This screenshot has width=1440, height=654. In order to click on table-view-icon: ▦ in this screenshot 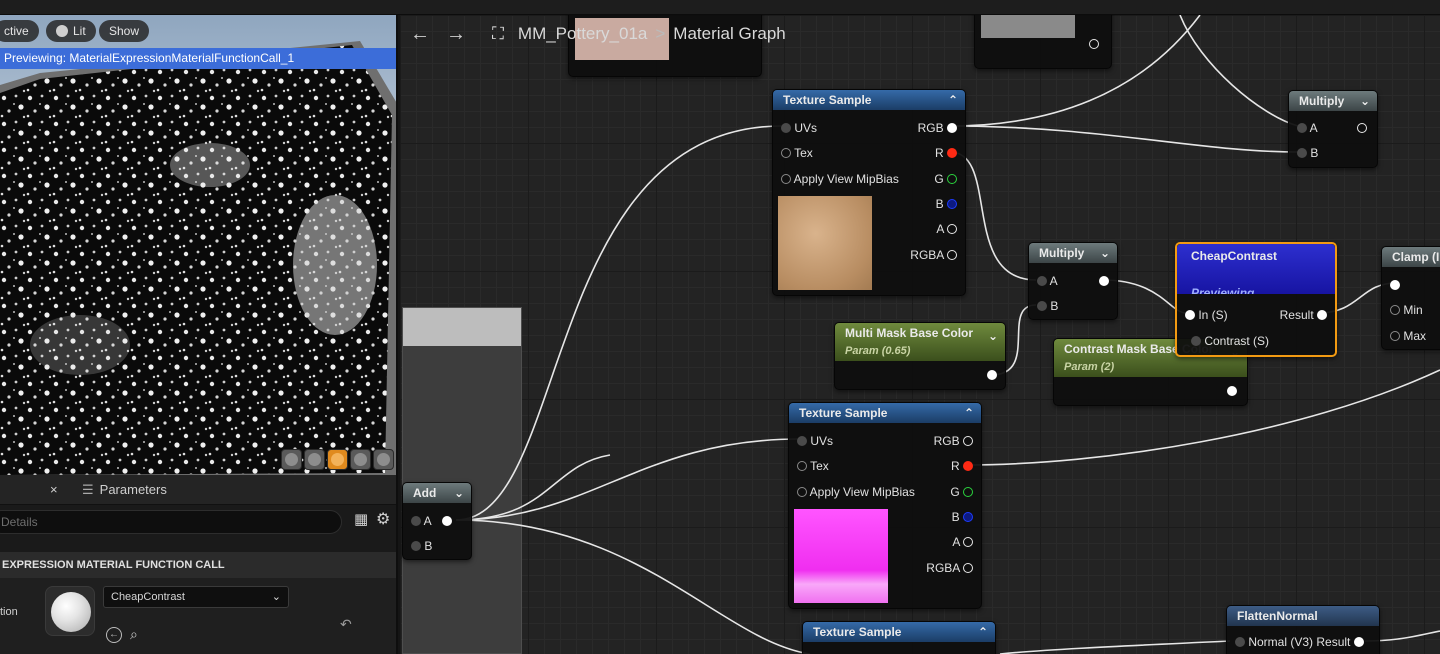, I will do `click(362, 520)`.